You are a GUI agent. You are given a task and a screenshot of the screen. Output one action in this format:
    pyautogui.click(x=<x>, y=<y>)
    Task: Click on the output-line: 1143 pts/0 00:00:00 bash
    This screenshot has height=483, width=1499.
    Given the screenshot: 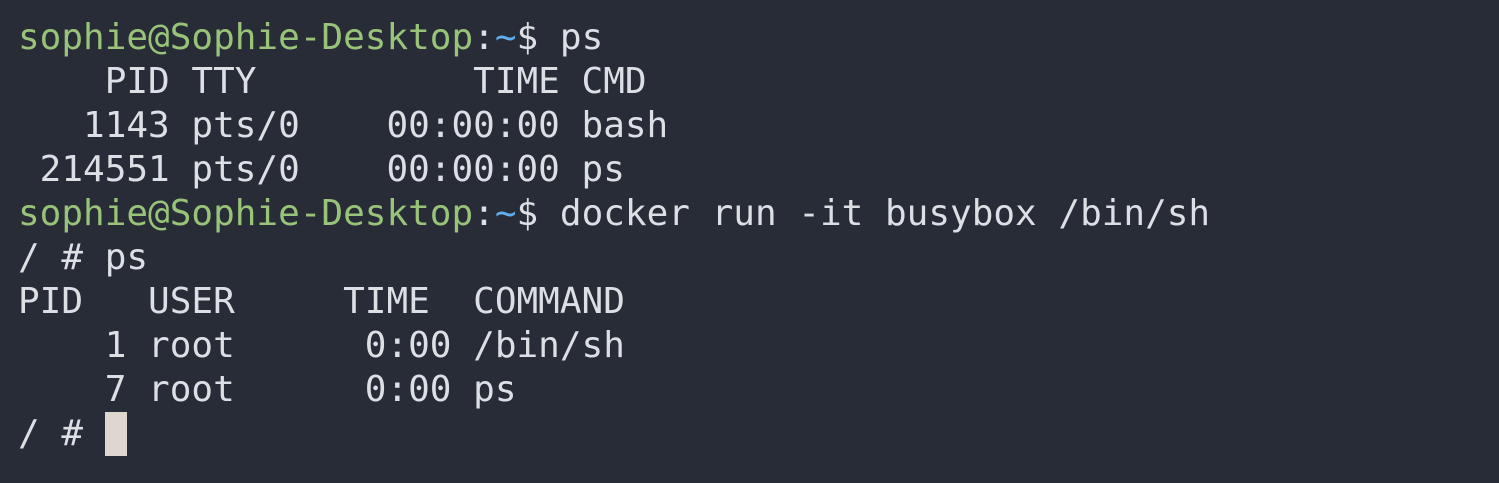 What is the action you would take?
    pyautogui.click(x=343, y=125)
    